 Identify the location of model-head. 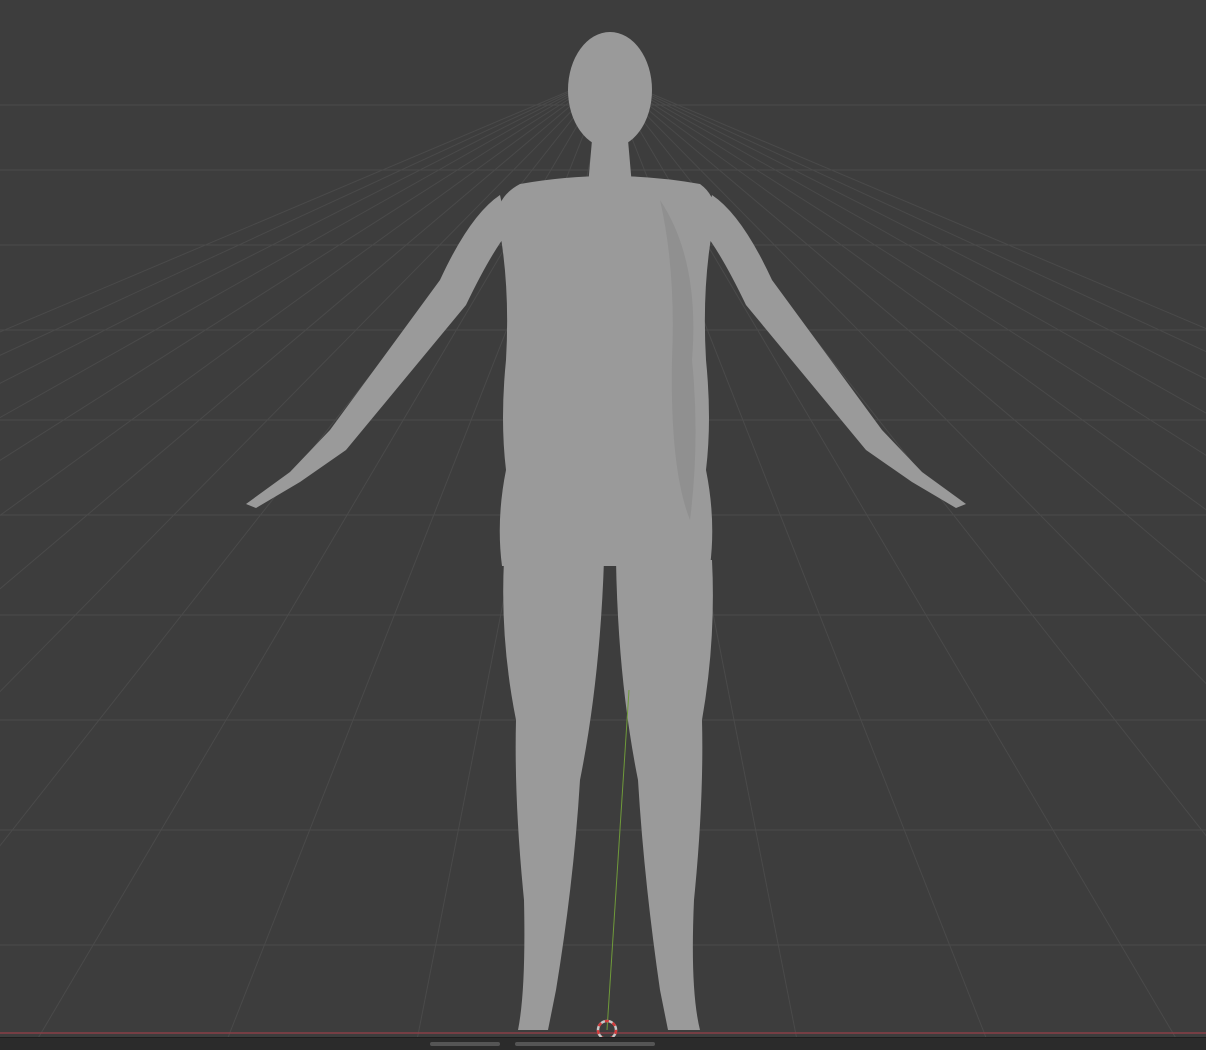
(610, 90).